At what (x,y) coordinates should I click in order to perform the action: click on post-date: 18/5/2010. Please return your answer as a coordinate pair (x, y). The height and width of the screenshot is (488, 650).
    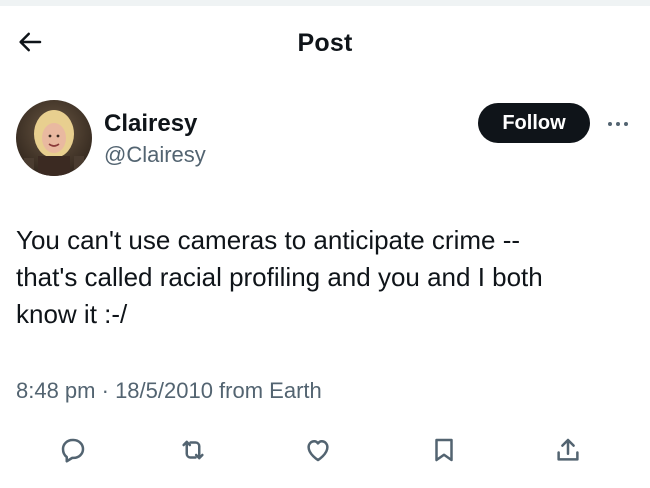
    Looking at the image, I should click on (164, 390).